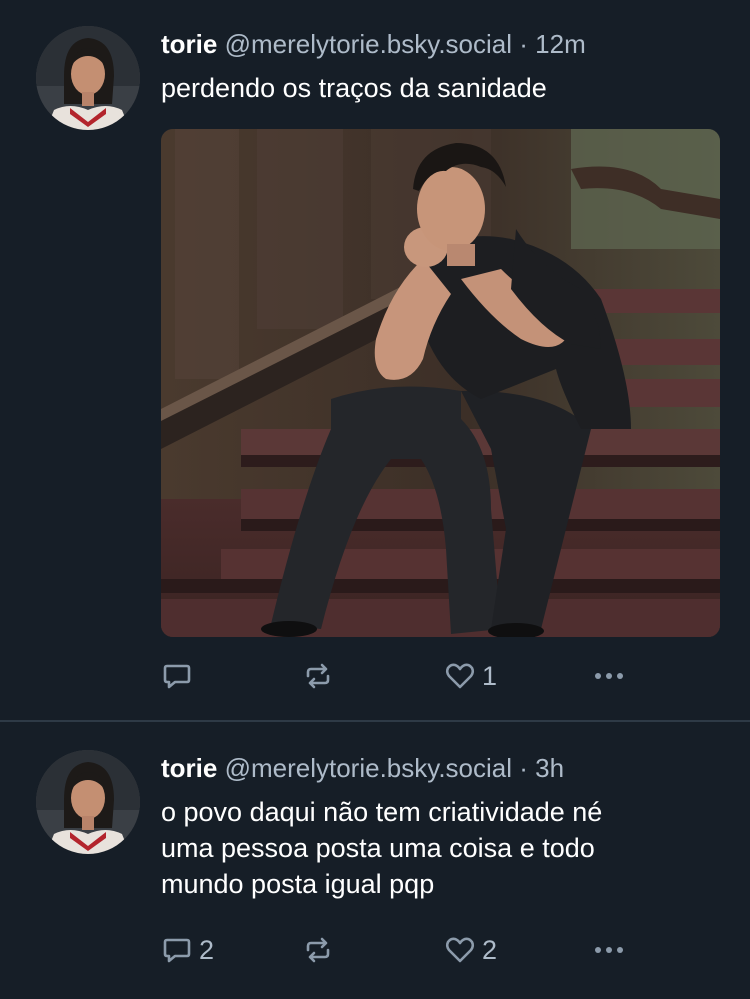 Image resolution: width=750 pixels, height=999 pixels. I want to click on like-button: 2, so click(470, 950).